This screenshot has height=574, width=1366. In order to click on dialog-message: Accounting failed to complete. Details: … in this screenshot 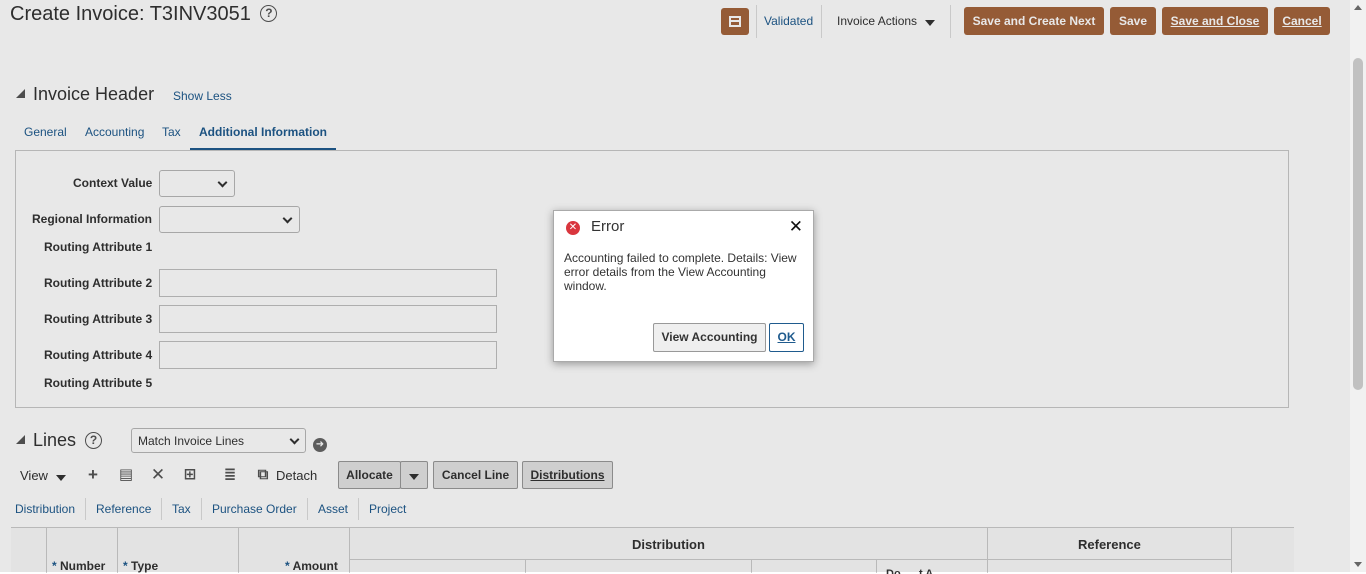, I will do `click(680, 272)`.